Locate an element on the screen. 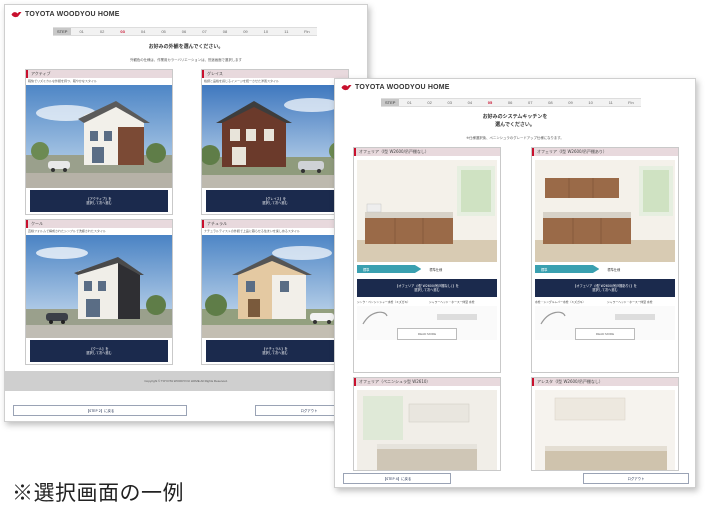 The width and height of the screenshot is (708, 508). step-05-current: 05 is located at coordinates (490, 102).